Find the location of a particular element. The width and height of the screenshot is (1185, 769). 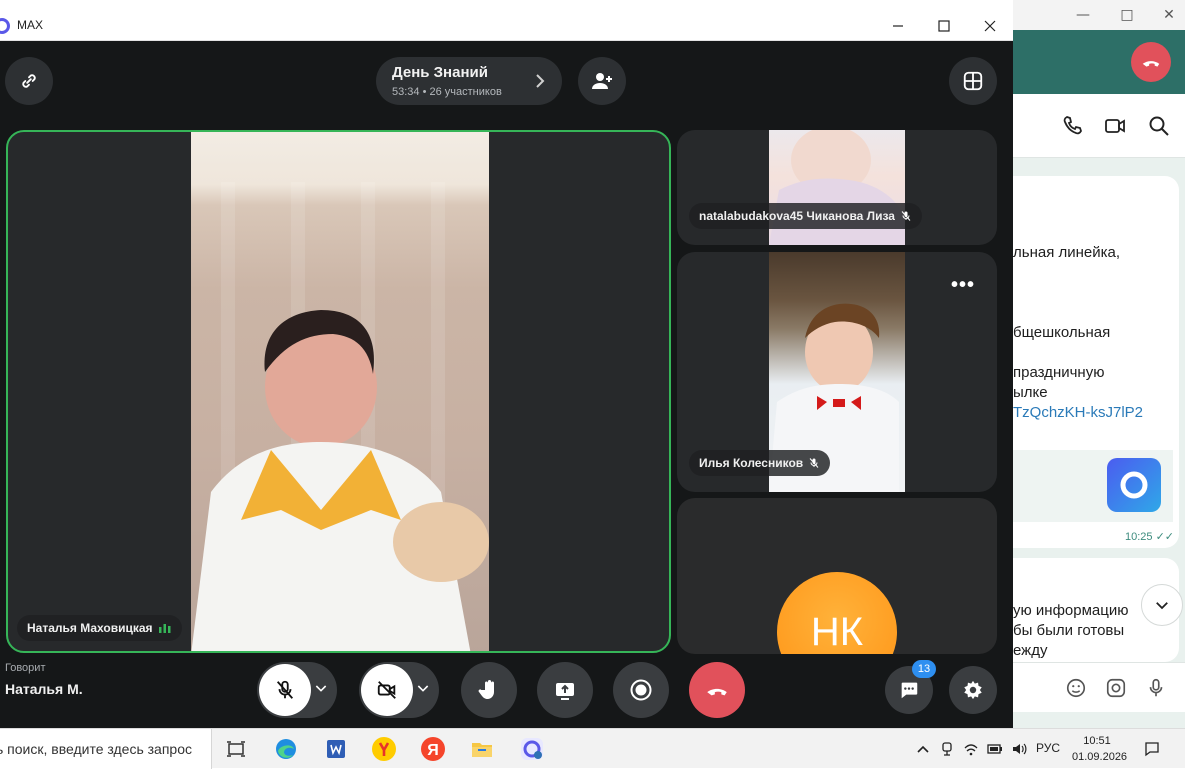

task-view-icon is located at coordinates (236, 749).